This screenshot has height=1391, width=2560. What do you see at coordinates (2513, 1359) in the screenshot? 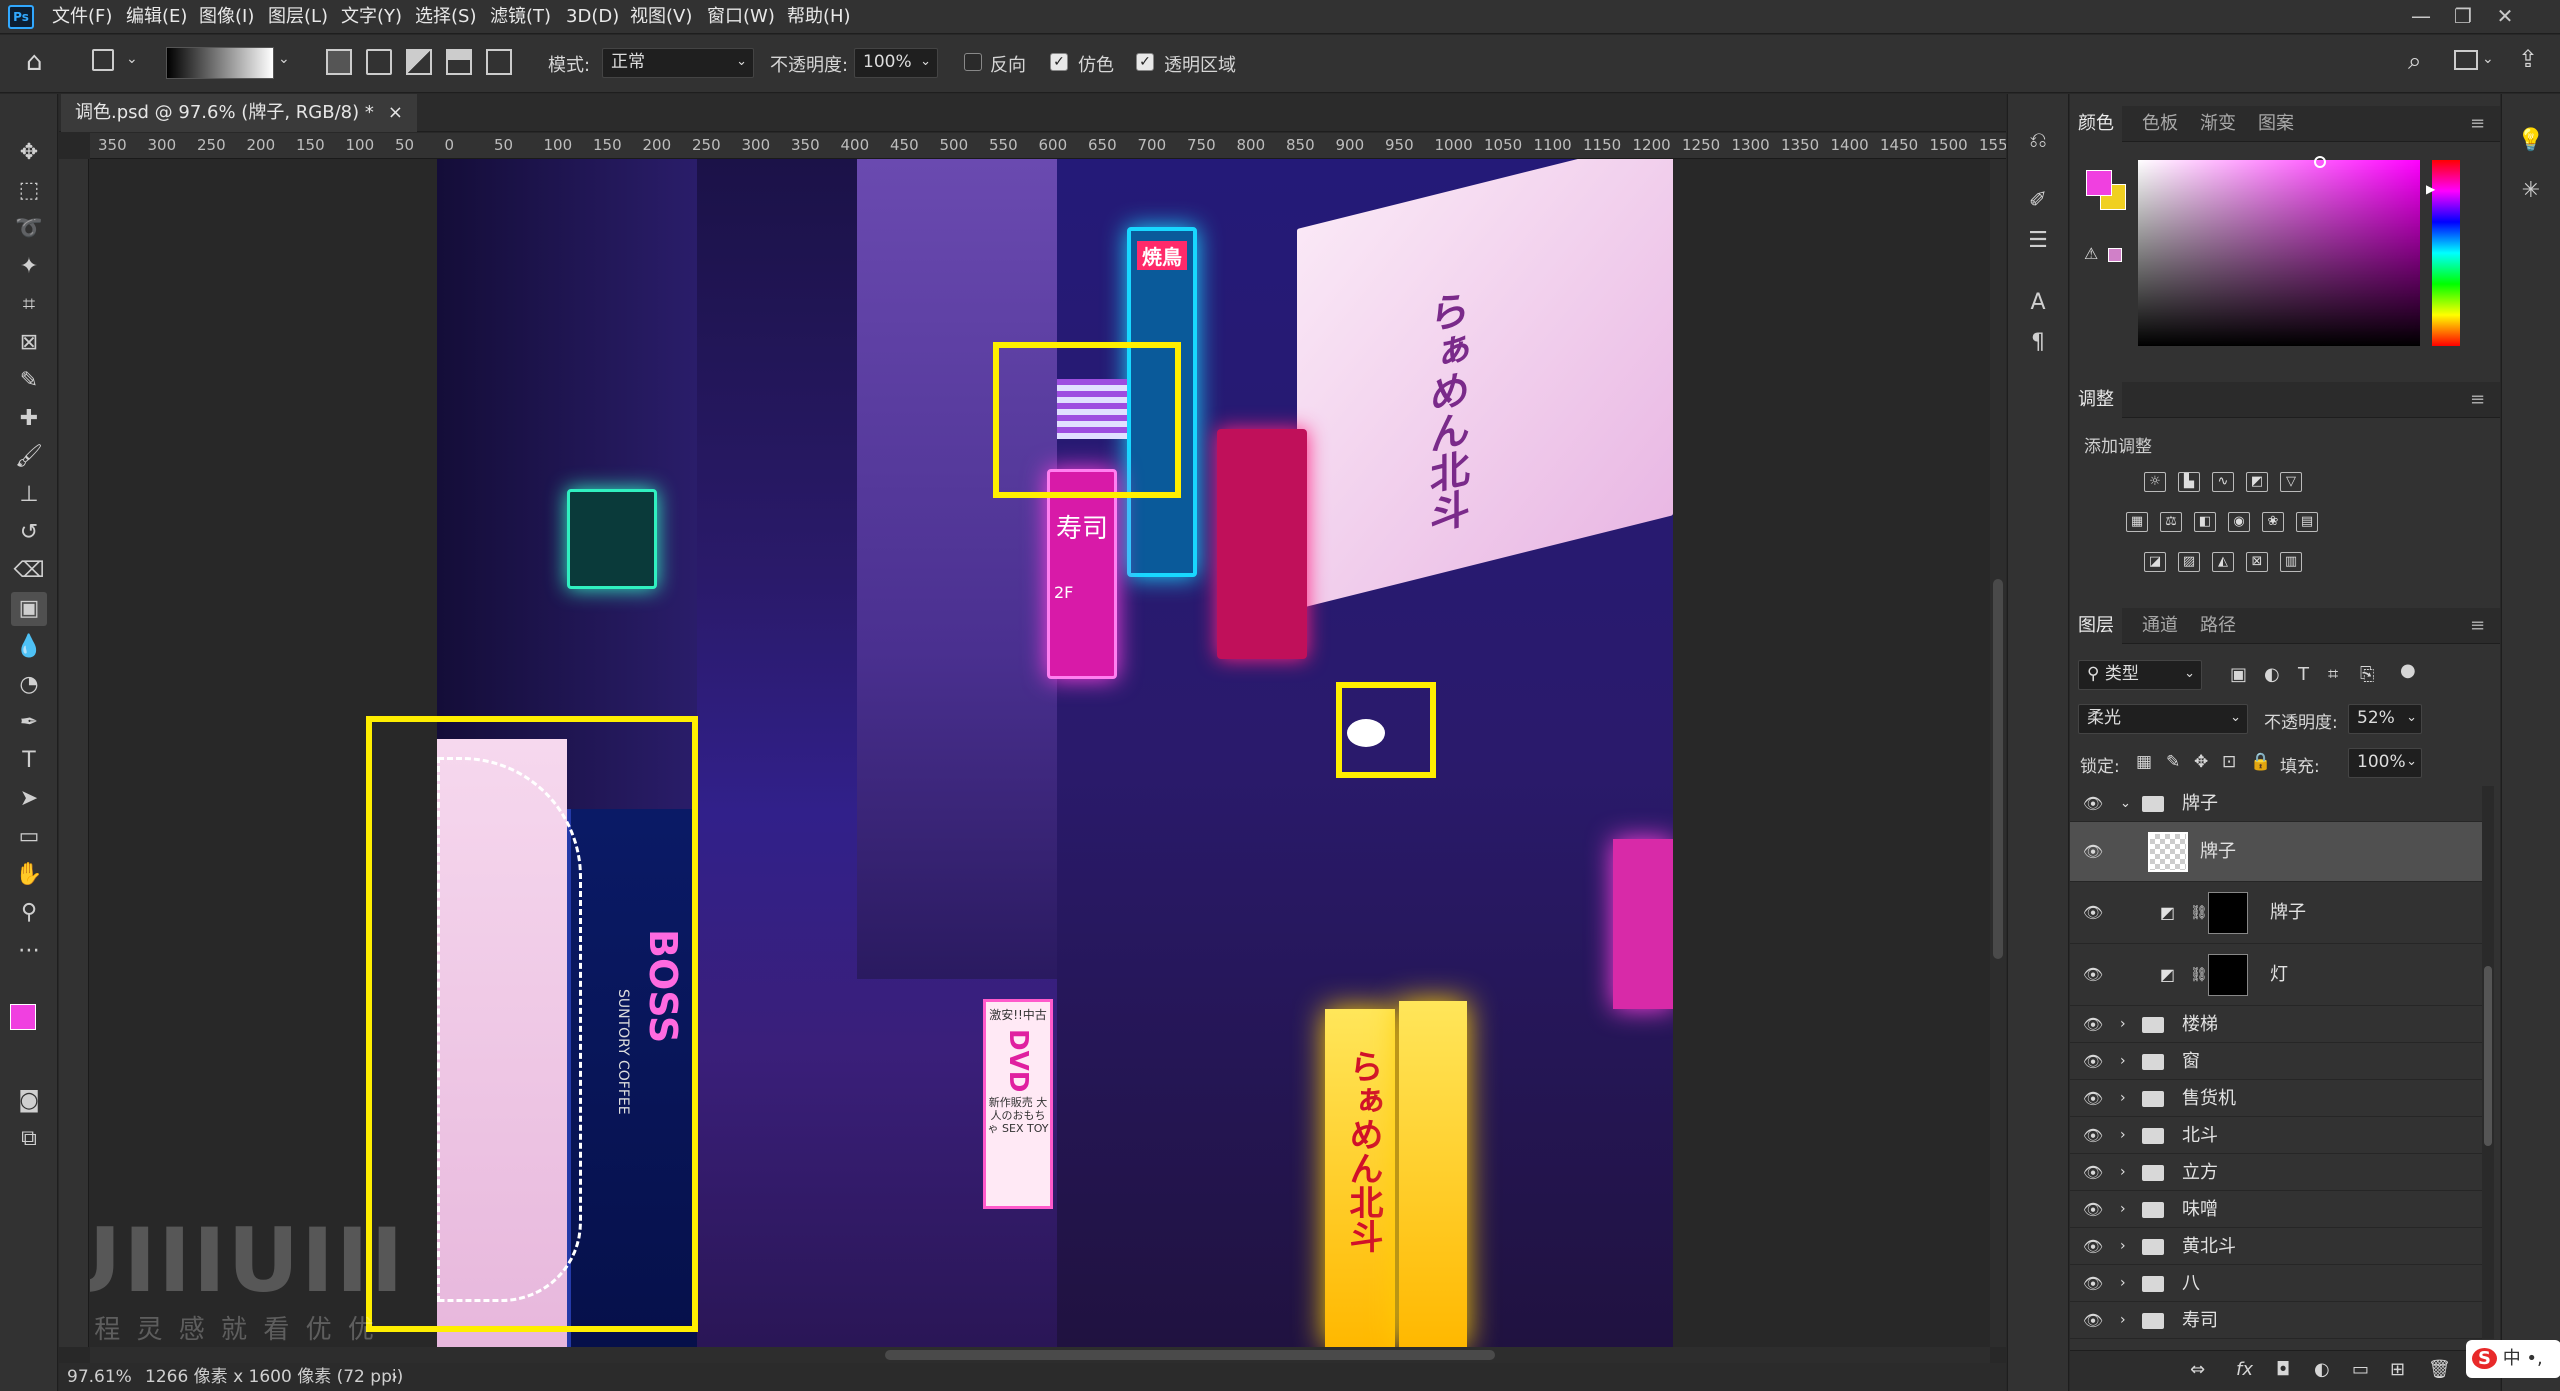
I see `ime-toolbar: S 中 •,` at bounding box center [2513, 1359].